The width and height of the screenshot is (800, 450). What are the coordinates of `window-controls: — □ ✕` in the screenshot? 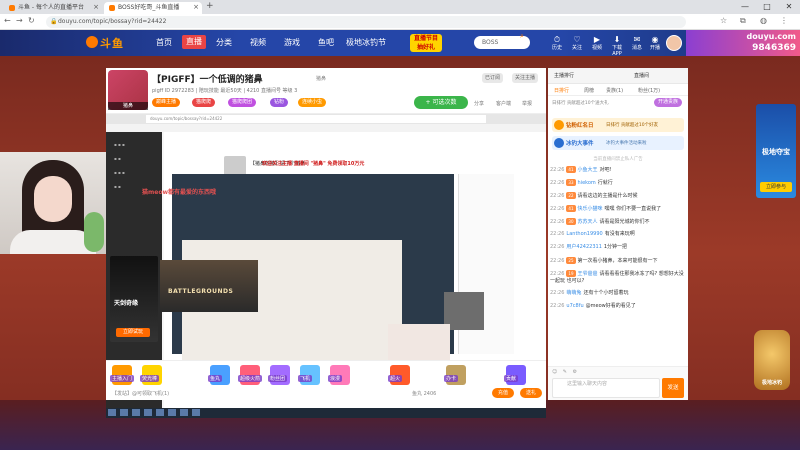 It's located at (767, 7).